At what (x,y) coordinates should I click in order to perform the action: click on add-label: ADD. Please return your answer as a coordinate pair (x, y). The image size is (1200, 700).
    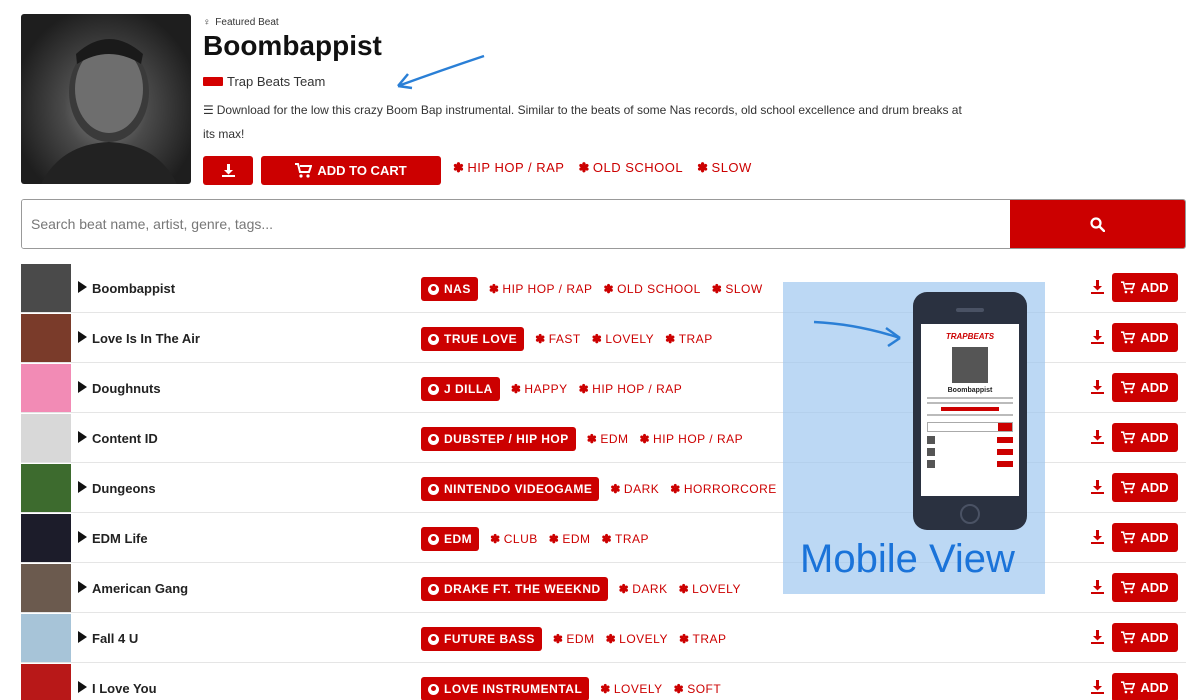
    Looking at the image, I should click on (1154, 387).